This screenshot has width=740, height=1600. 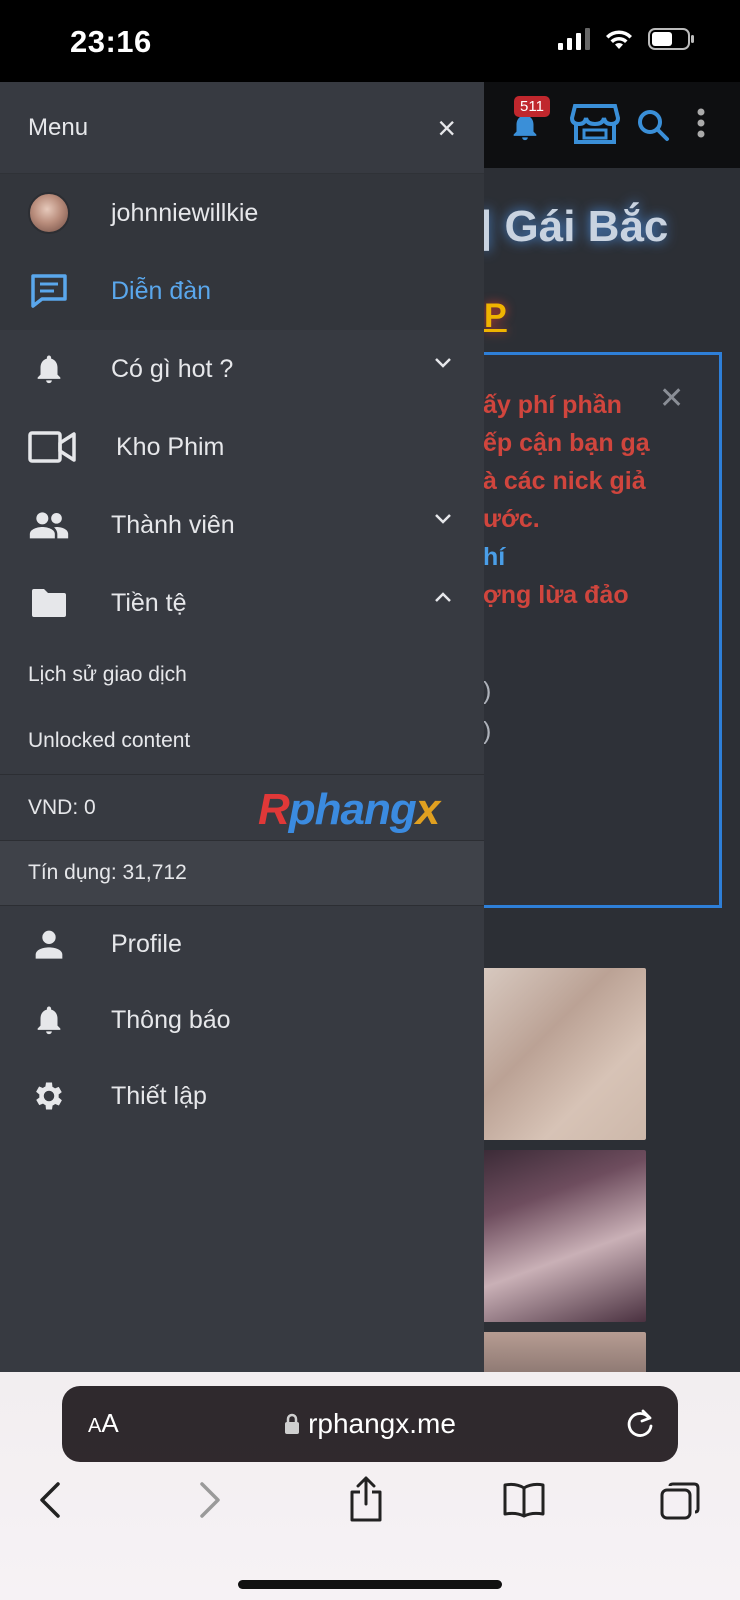 What do you see at coordinates (242, 1020) in the screenshot?
I see `menu-item-thong-bao: Thông báo` at bounding box center [242, 1020].